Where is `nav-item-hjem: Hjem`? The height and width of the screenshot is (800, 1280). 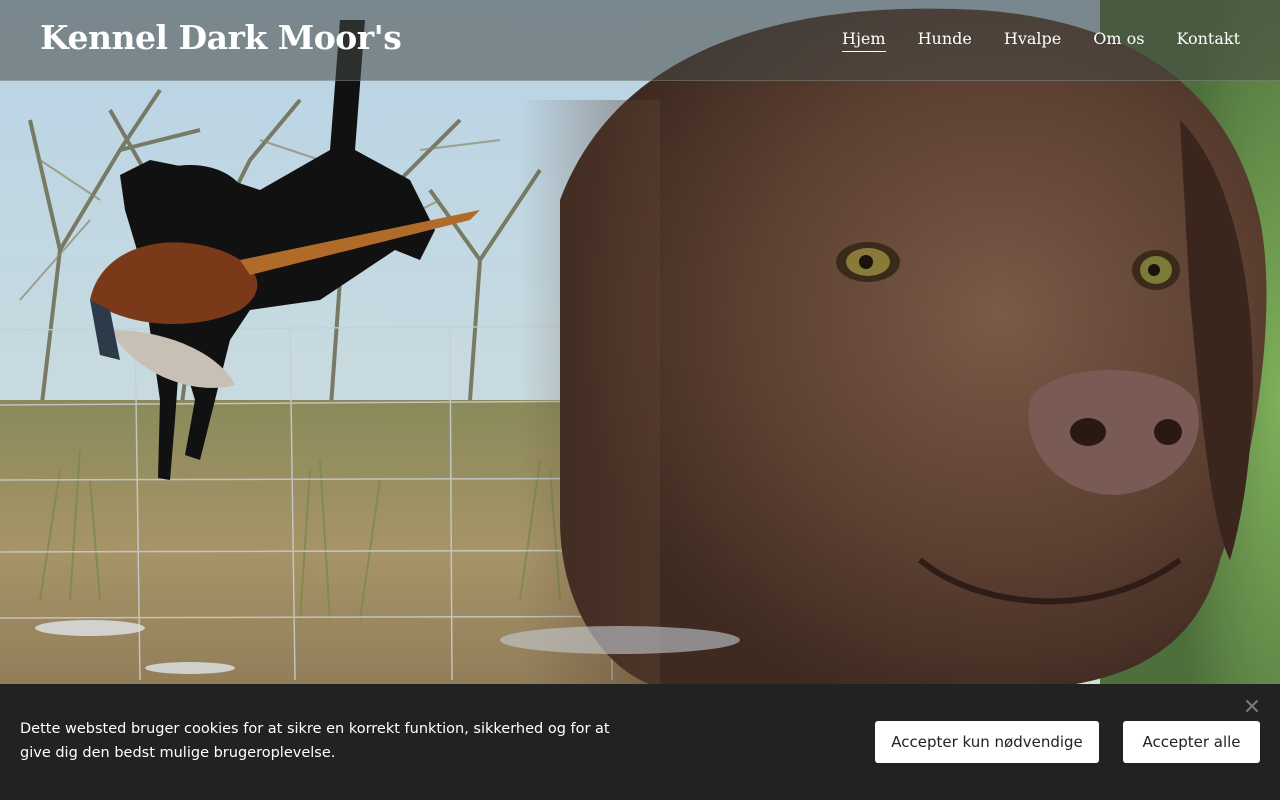
nav-item-hjem: Hjem is located at coordinates (864, 40).